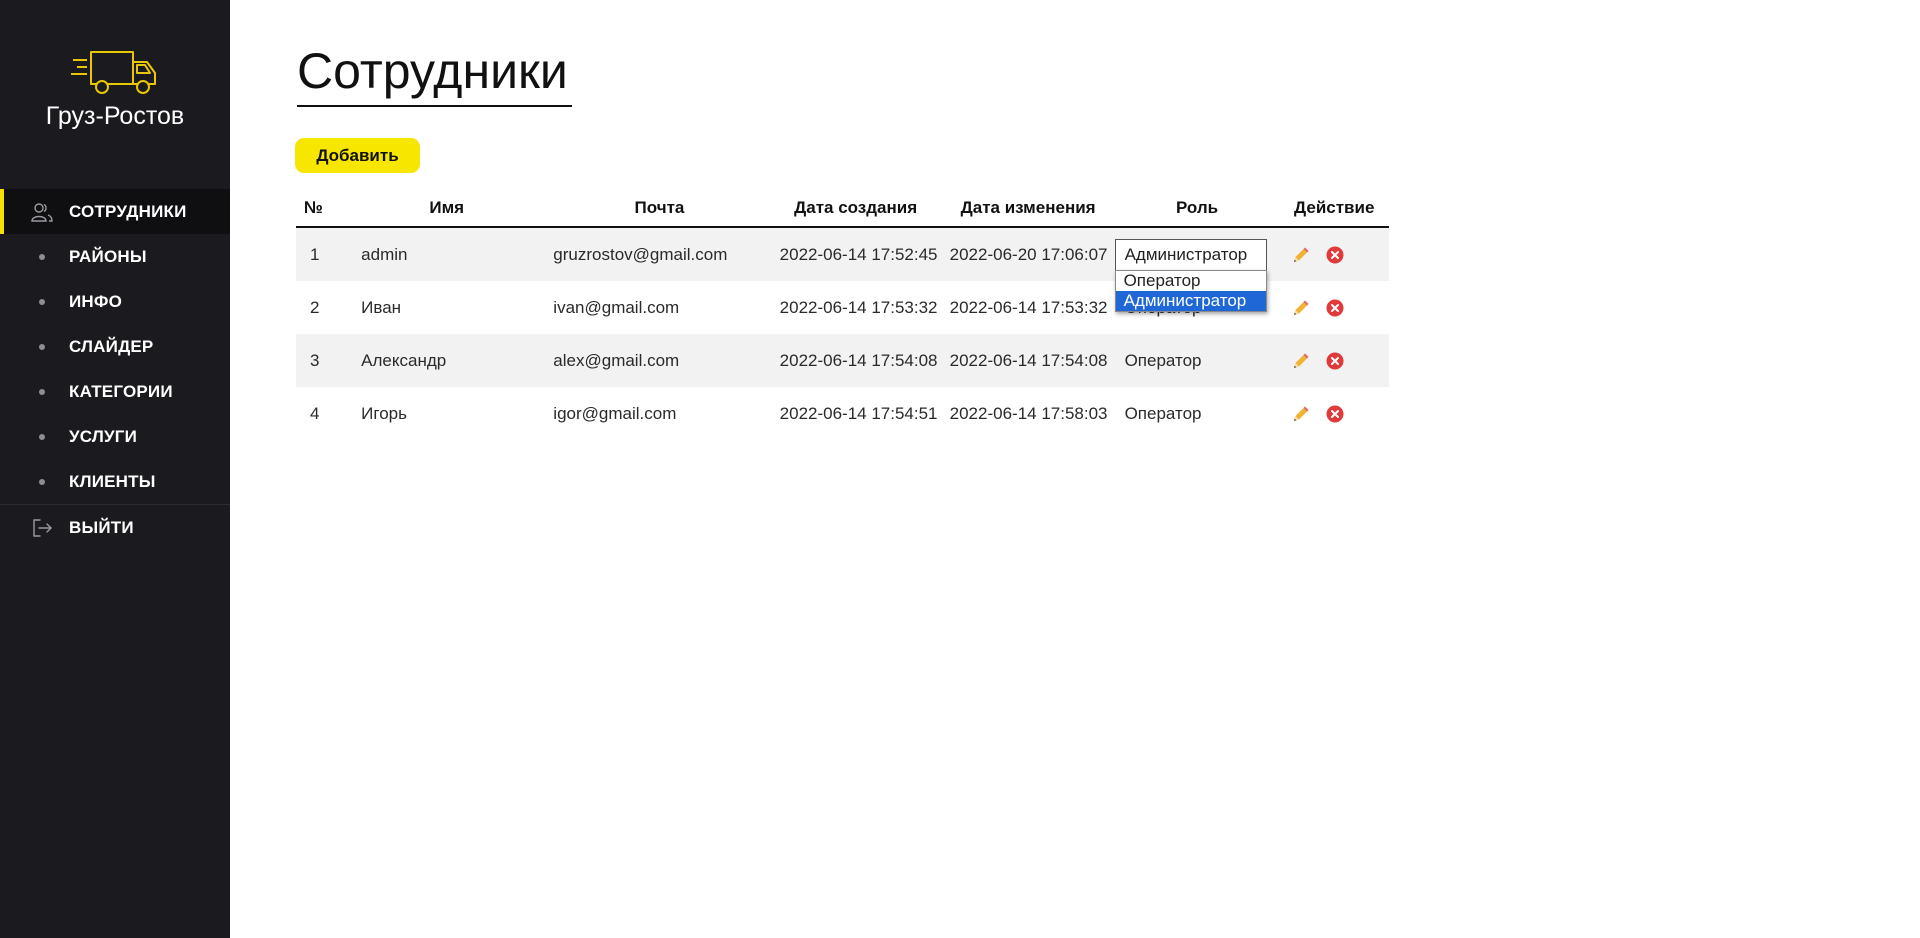  I want to click on cell-updated: 2022-06-14 17:54:08, so click(1028, 360).